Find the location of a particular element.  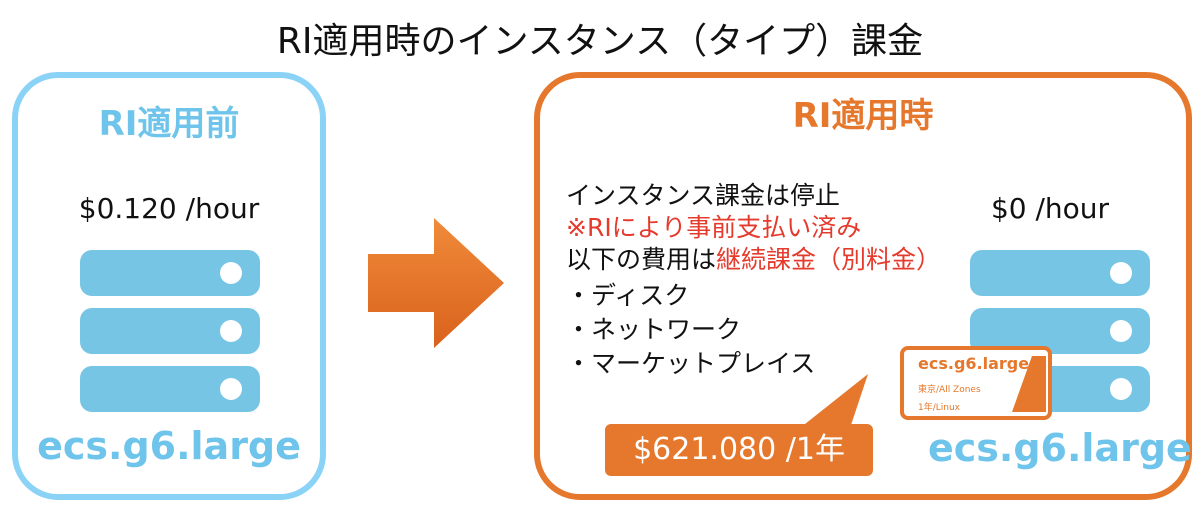

after-ri-title: RI適用時 is located at coordinates (863, 116).